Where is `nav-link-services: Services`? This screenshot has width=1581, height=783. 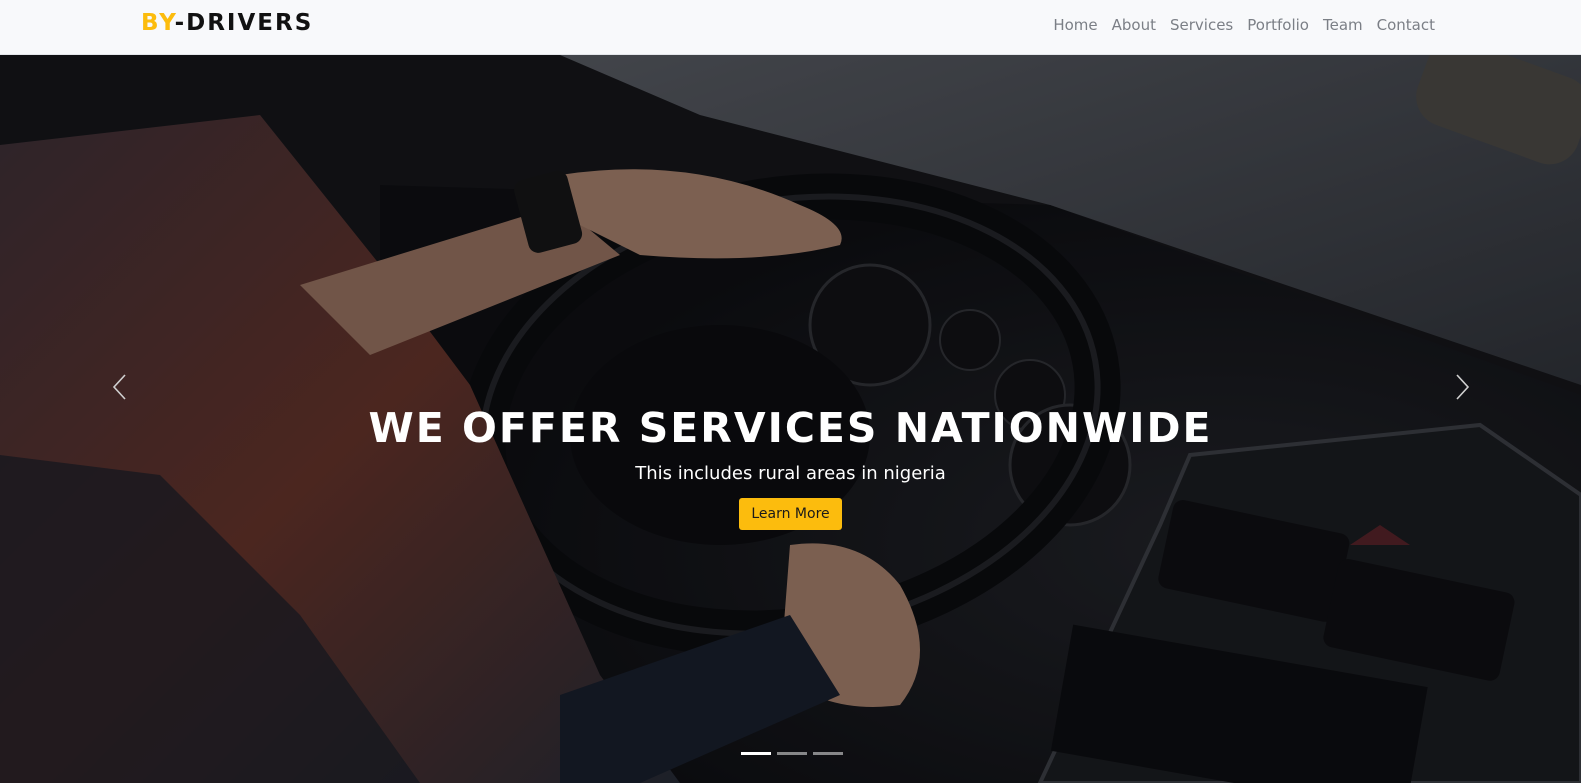
nav-link-services: Services is located at coordinates (1201, 25).